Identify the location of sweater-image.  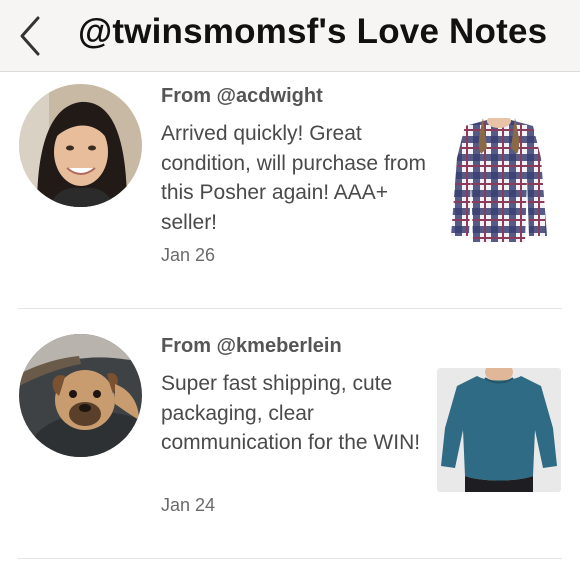
(499, 430).